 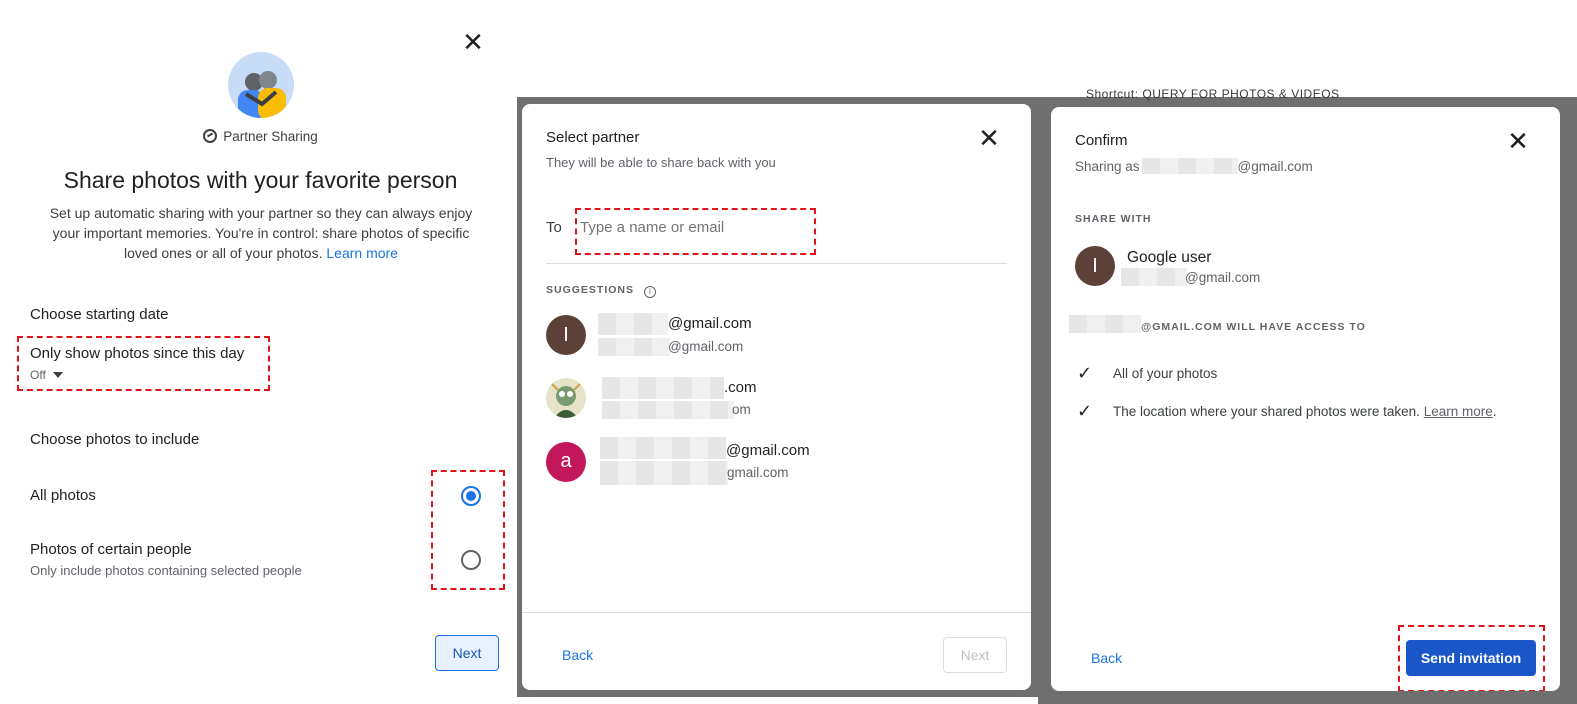 I want to click on period-mark: ., so click(x=1494, y=411).